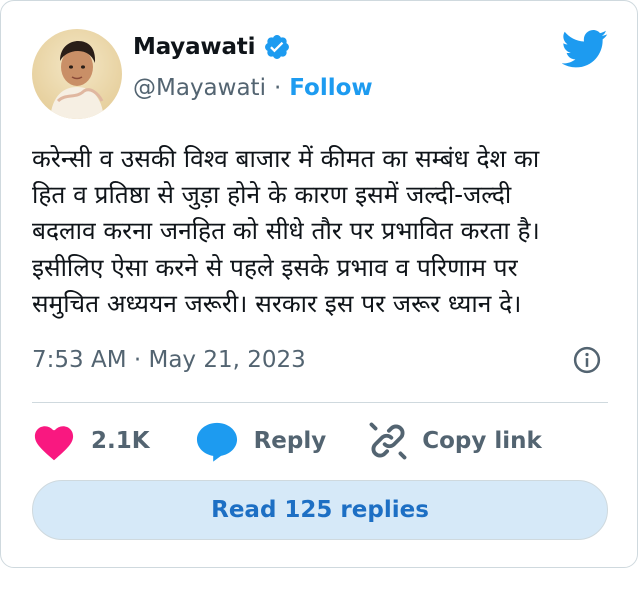  Describe the element at coordinates (169, 360) in the screenshot. I see `timestamp: 7:53 AM · May 21, 2023` at that location.